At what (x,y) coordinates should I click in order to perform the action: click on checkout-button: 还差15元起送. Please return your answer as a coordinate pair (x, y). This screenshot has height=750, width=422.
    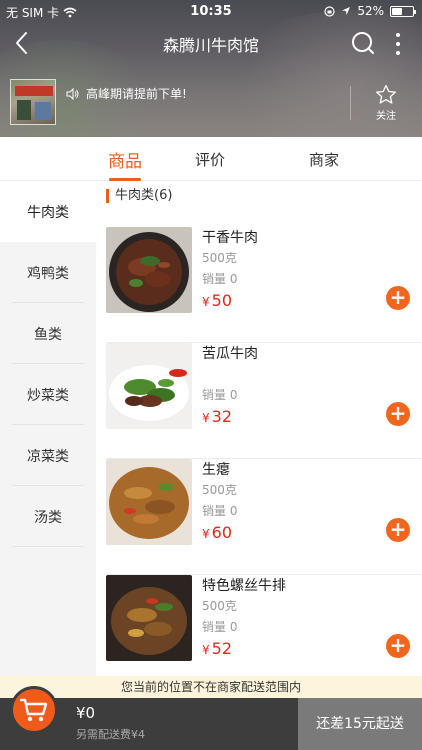
    Looking at the image, I should click on (360, 724).